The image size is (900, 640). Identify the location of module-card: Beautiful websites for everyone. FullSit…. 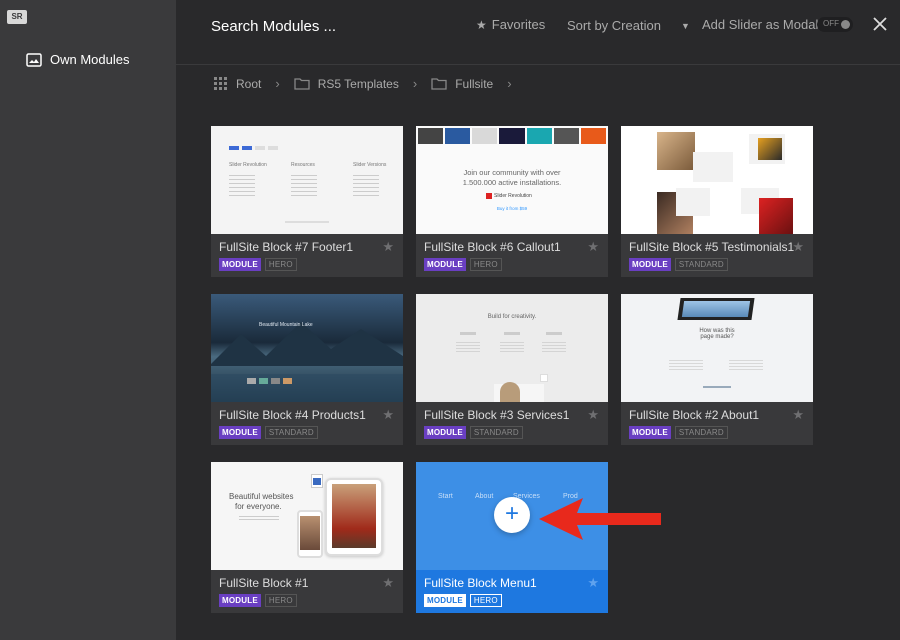
(307, 537).